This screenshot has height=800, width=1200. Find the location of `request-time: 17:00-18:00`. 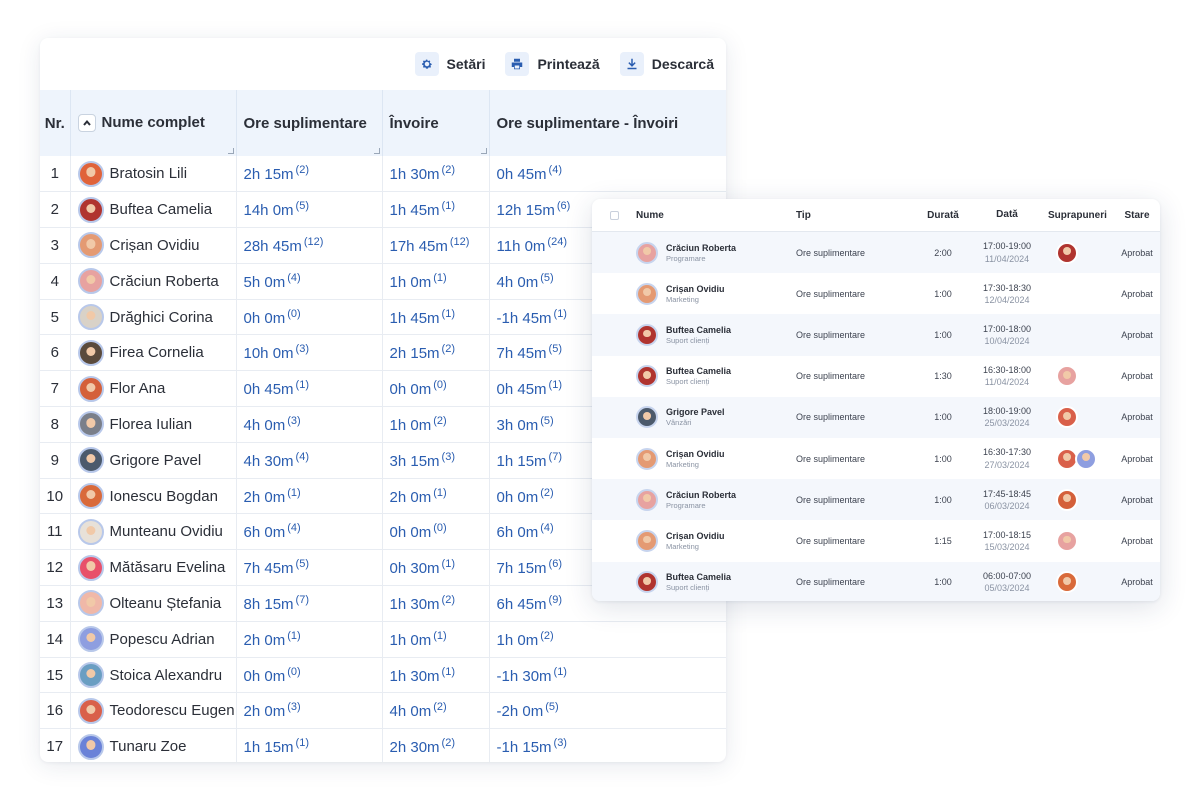

request-time: 17:00-18:00 is located at coordinates (1007, 328).